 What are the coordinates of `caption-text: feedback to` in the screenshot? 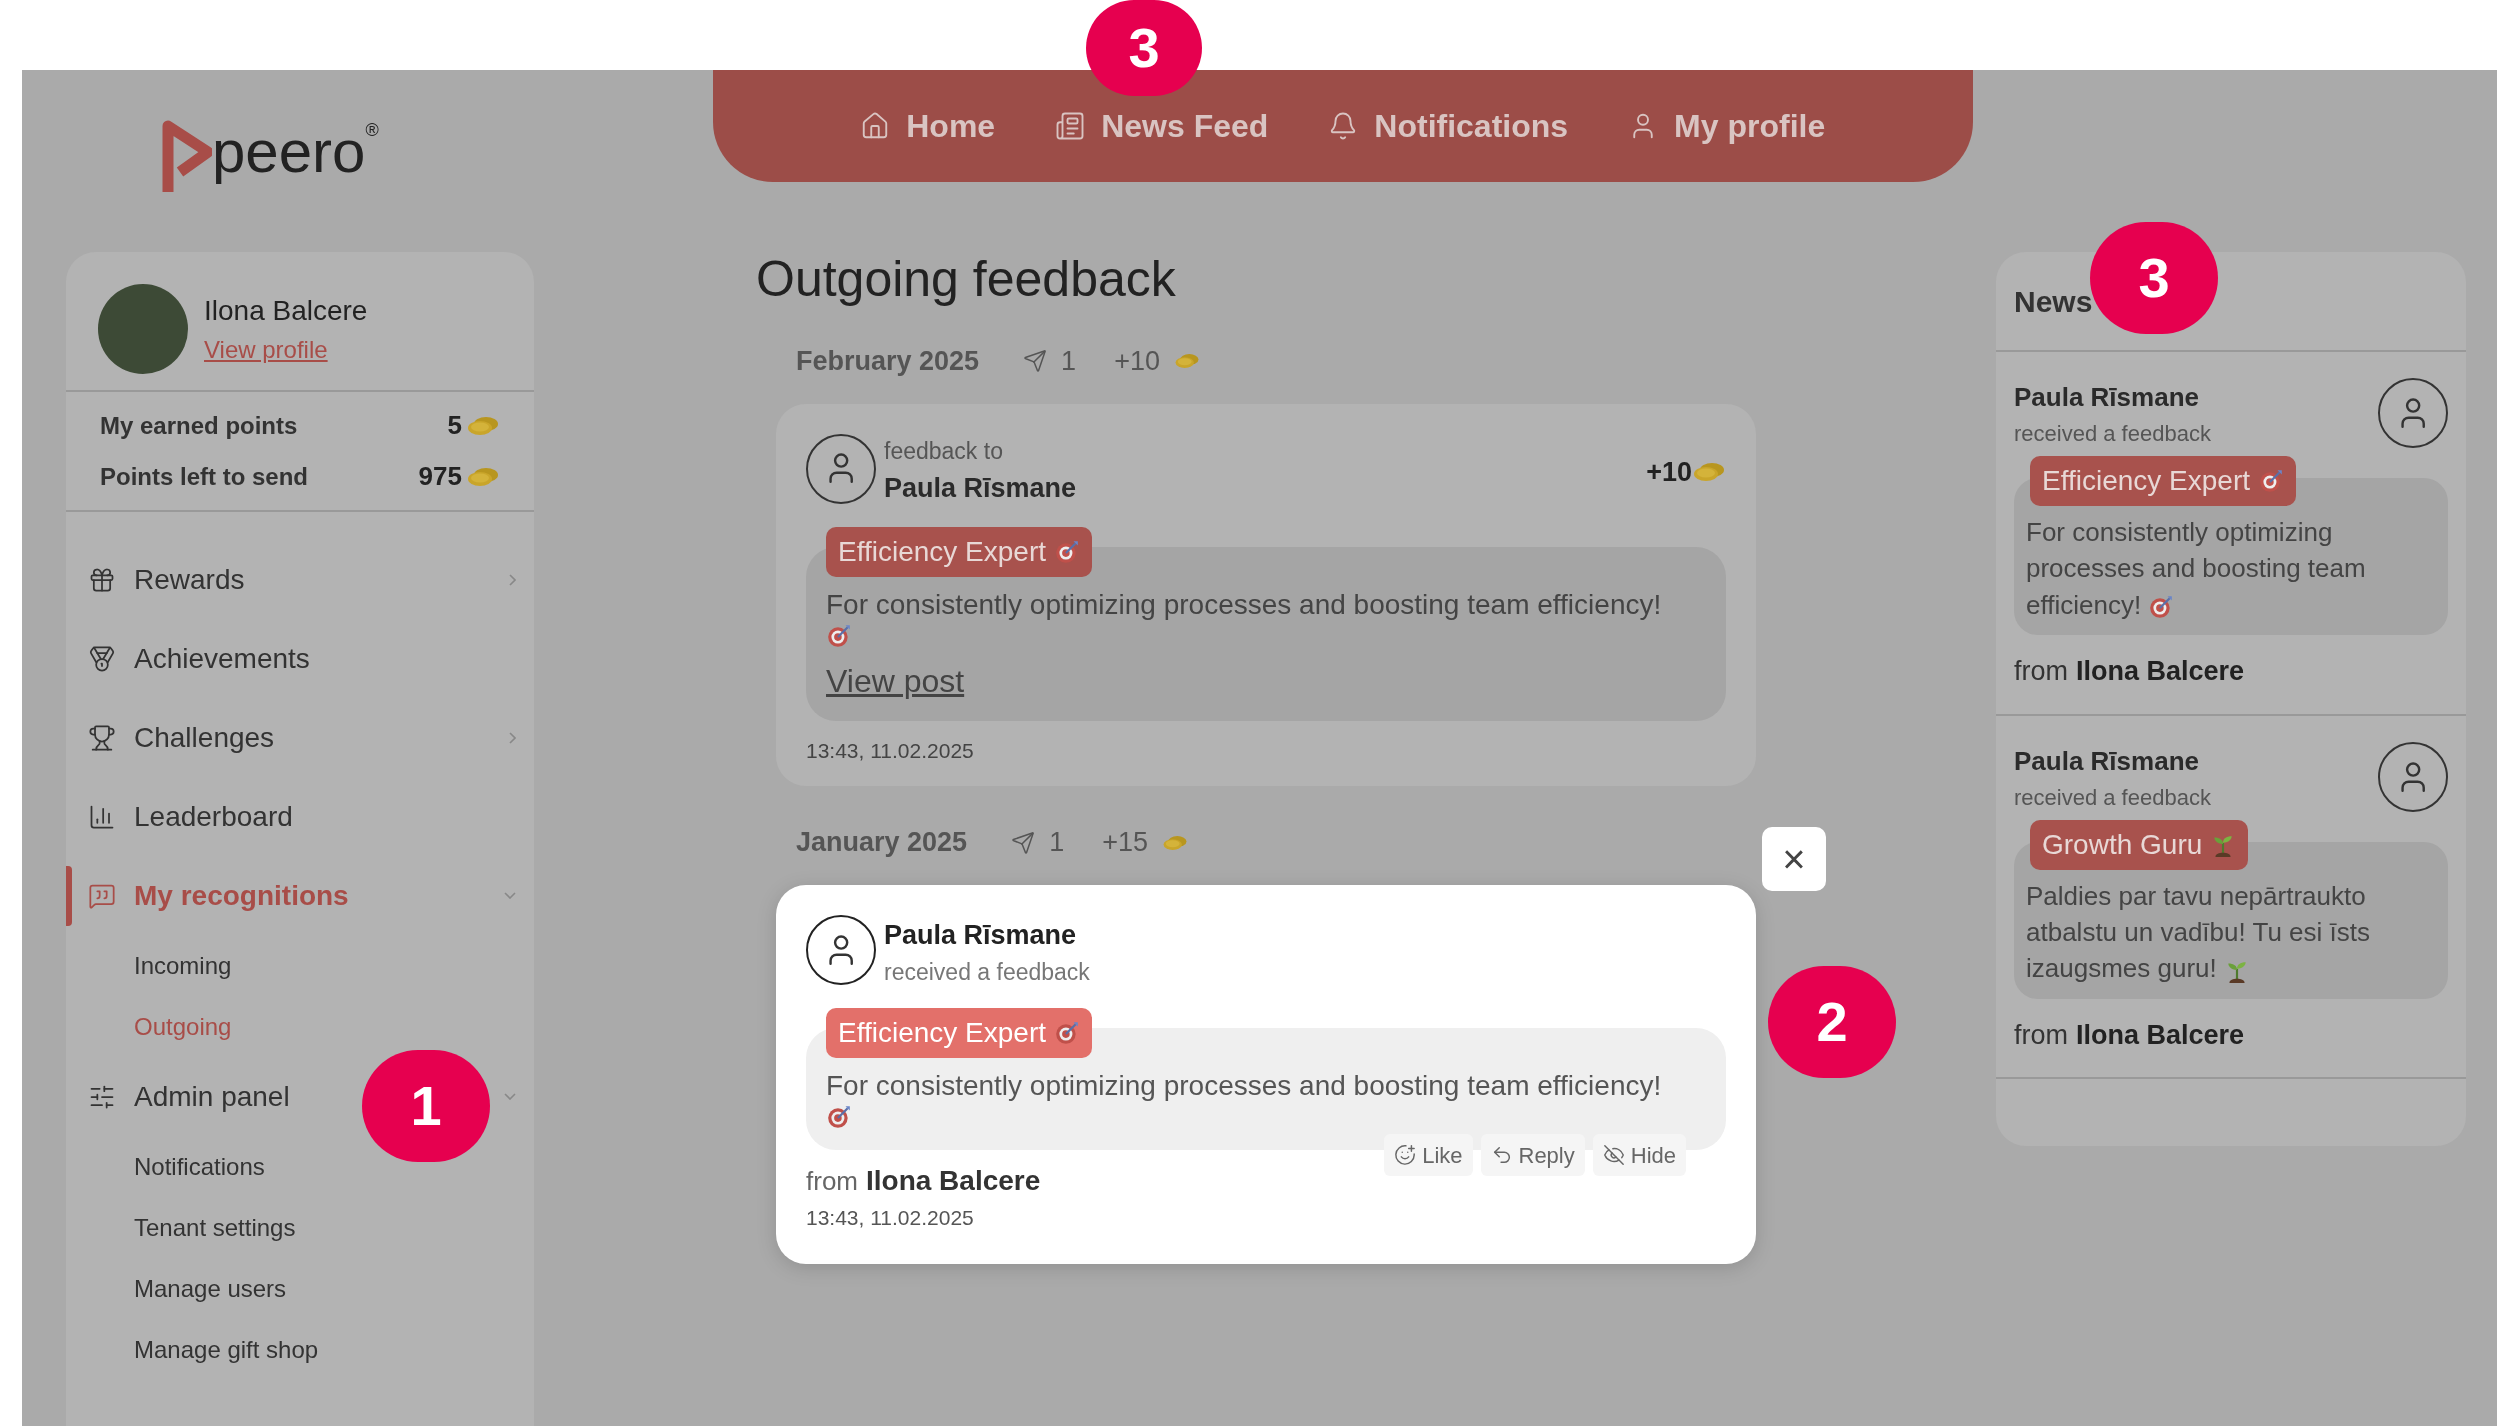 It's located at (944, 451).